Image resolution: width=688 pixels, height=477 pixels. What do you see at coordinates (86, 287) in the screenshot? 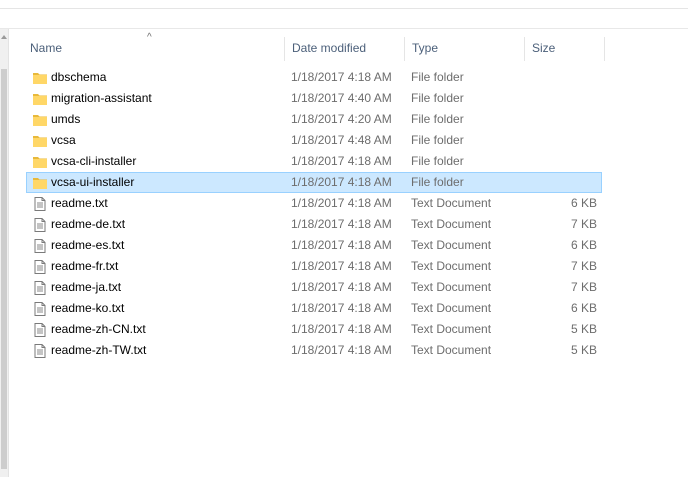
I see `file-name: readme-ja.txt` at bounding box center [86, 287].